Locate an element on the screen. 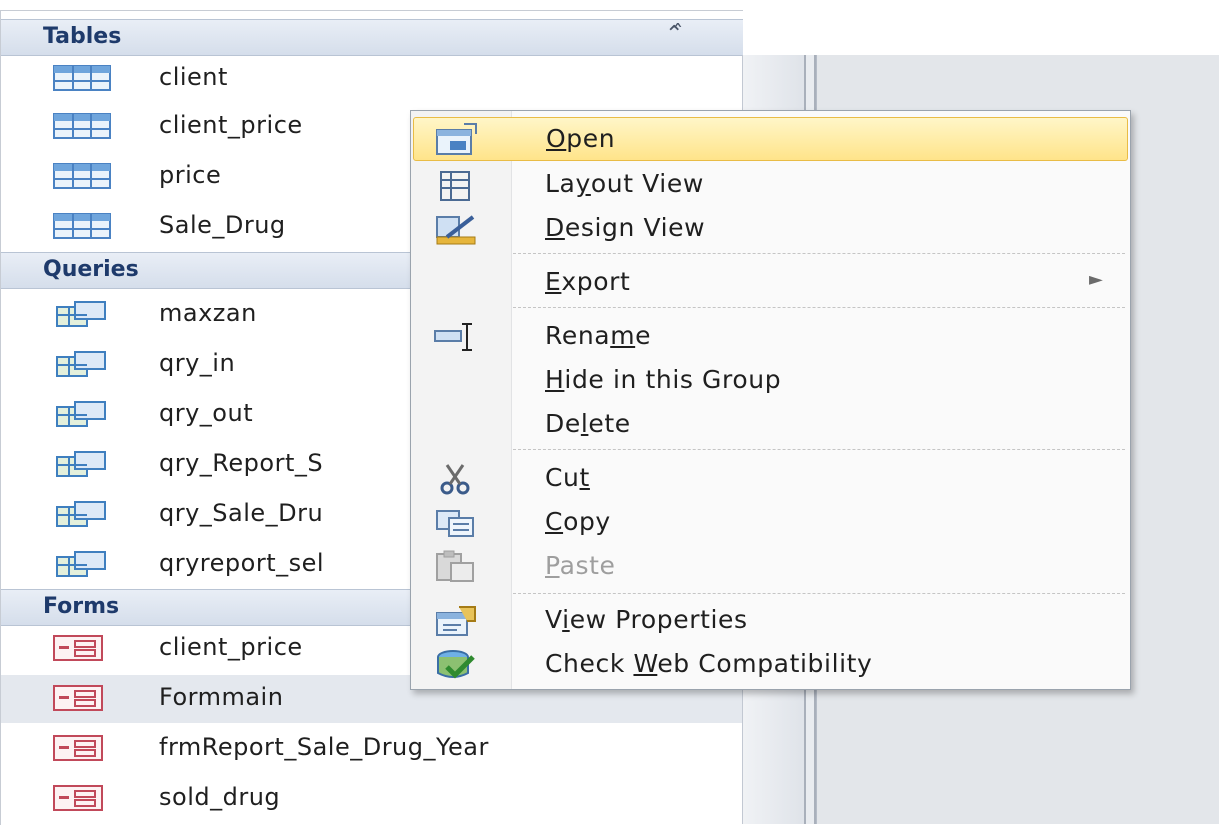  menu-item-copy: Copy is located at coordinates (770, 523).